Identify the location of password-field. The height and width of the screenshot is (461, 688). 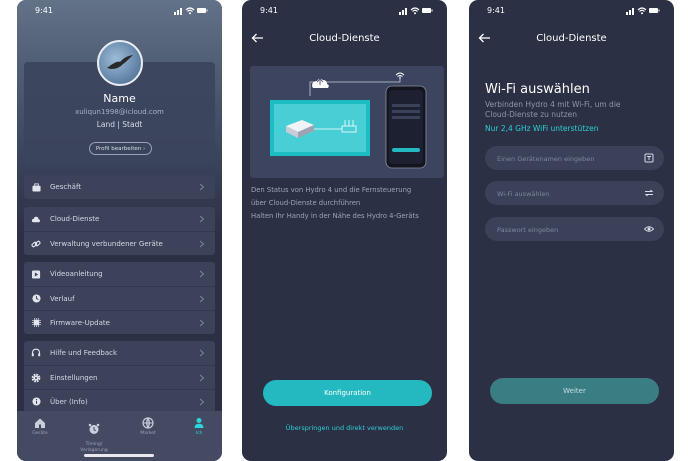
(574, 230).